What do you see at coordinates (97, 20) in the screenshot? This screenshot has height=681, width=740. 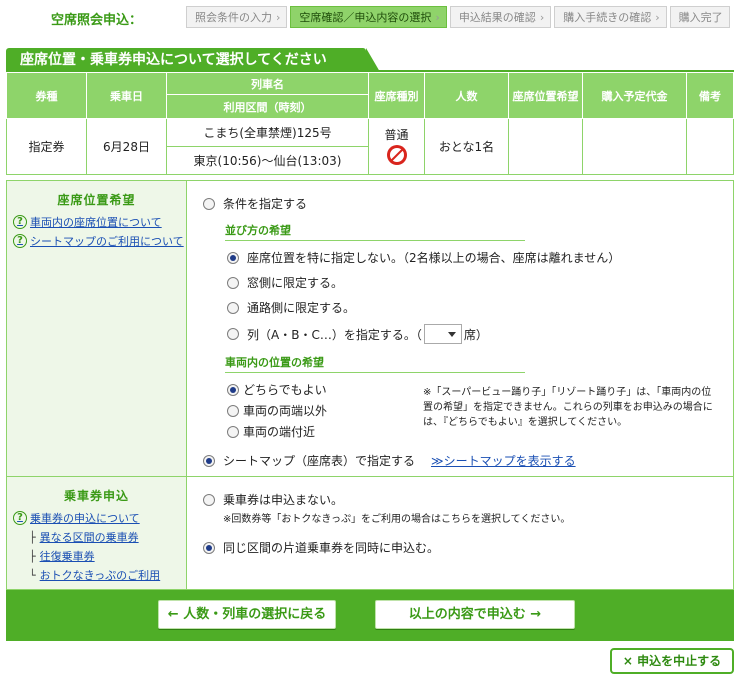 I see `step-label: 空席照会申込：` at bounding box center [97, 20].